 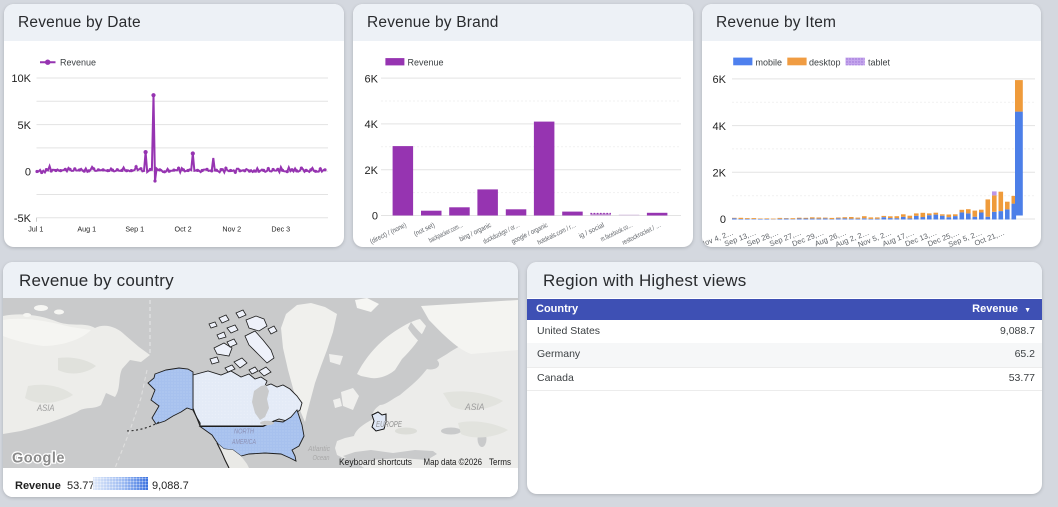 What do you see at coordinates (244, 431) in the screenshot?
I see `svg-text: NORTH` at bounding box center [244, 431].